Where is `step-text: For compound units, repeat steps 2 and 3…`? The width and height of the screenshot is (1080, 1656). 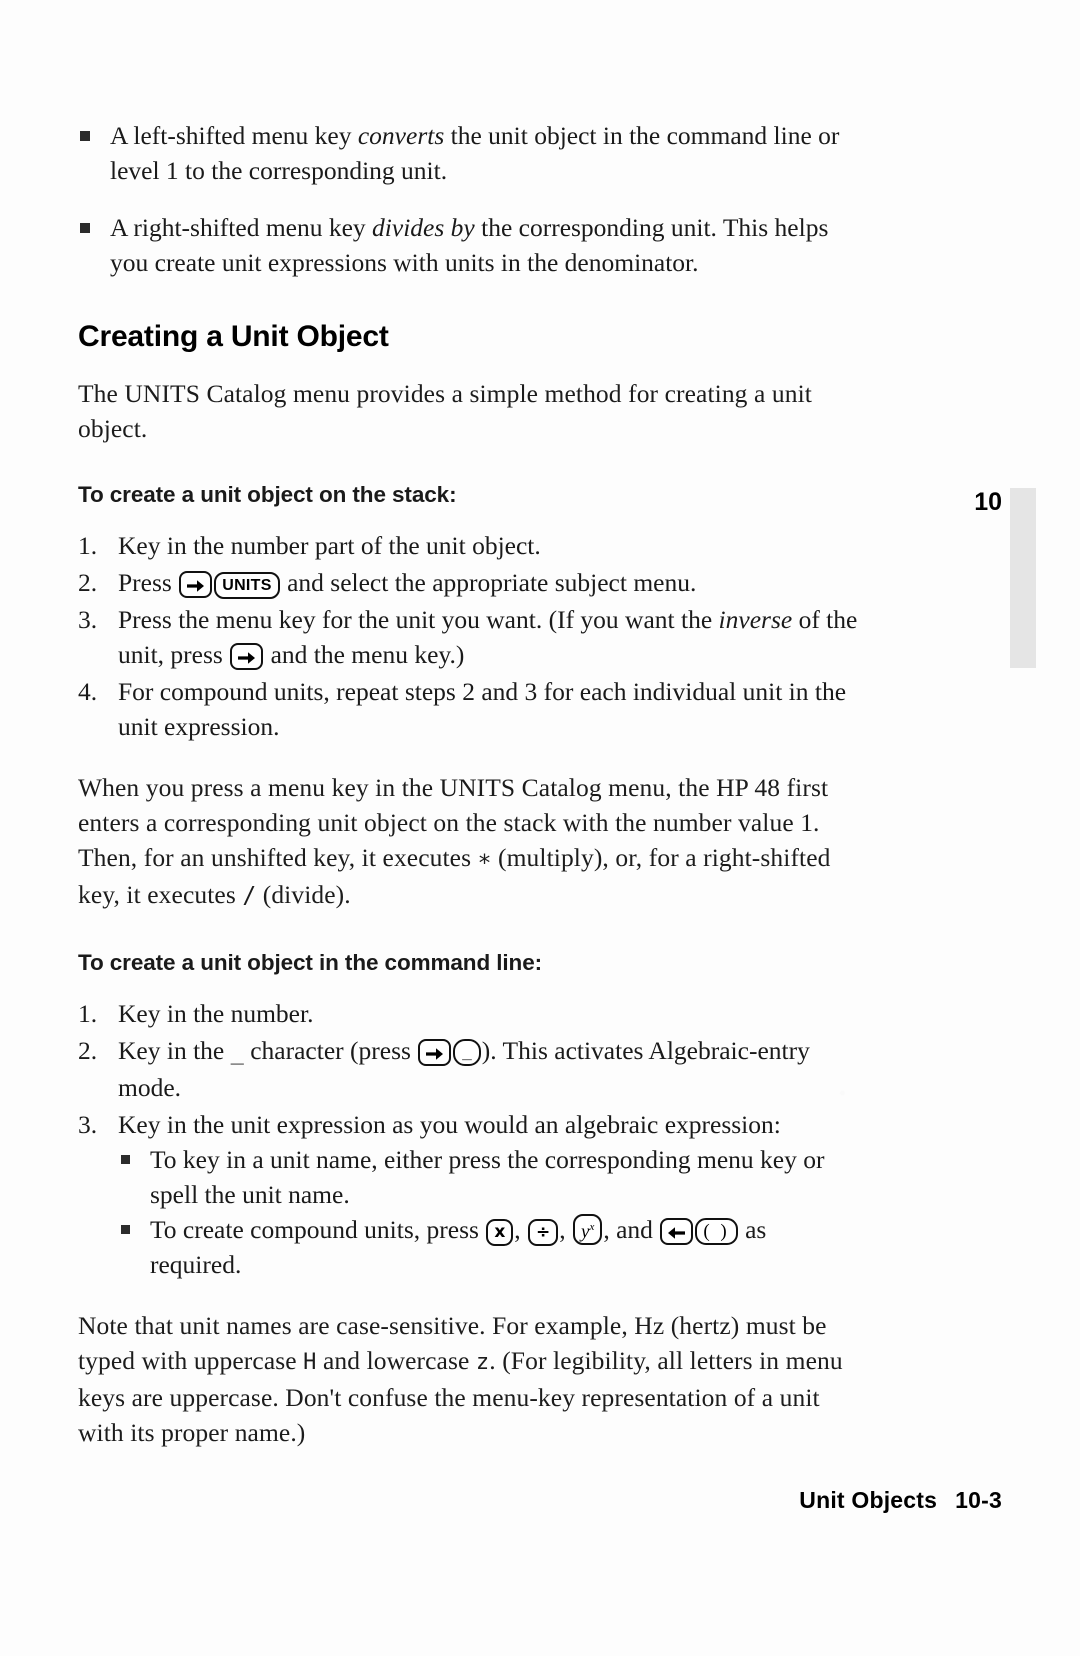
step-text: For compound units, repeat steps 2 and 3… is located at coordinates (482, 709).